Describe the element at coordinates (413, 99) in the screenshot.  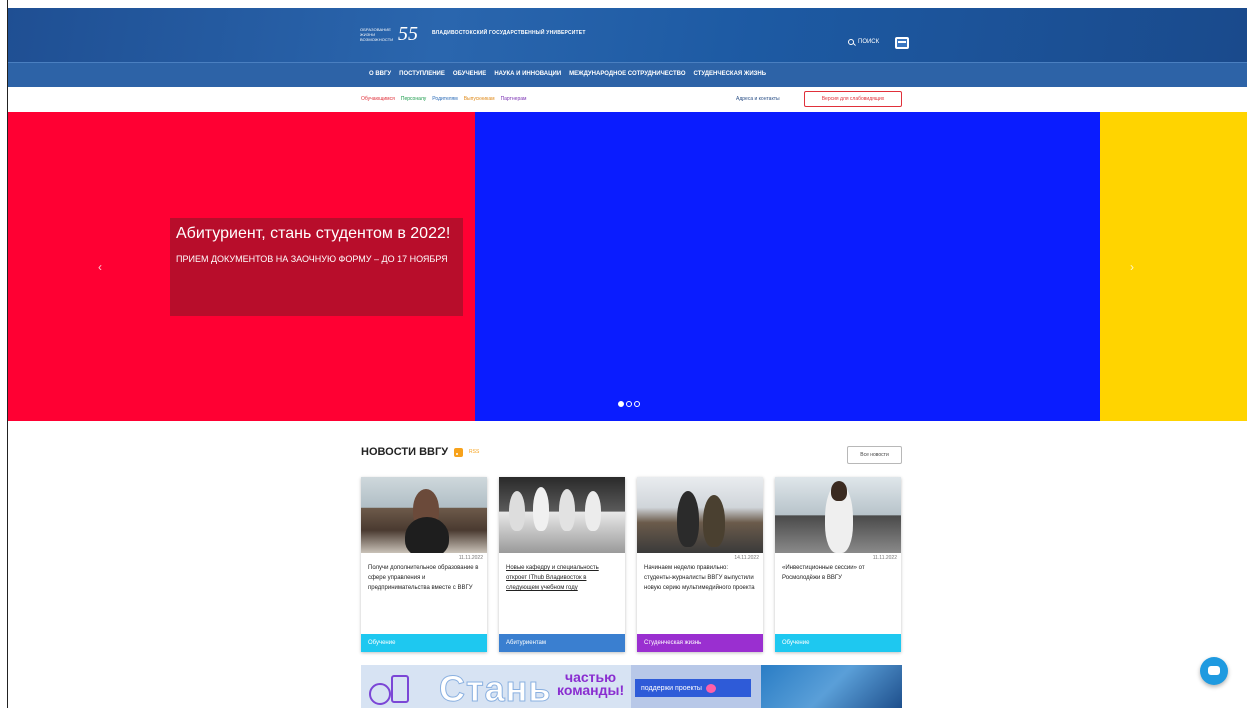
I see `link-staff: Персоналу` at that location.